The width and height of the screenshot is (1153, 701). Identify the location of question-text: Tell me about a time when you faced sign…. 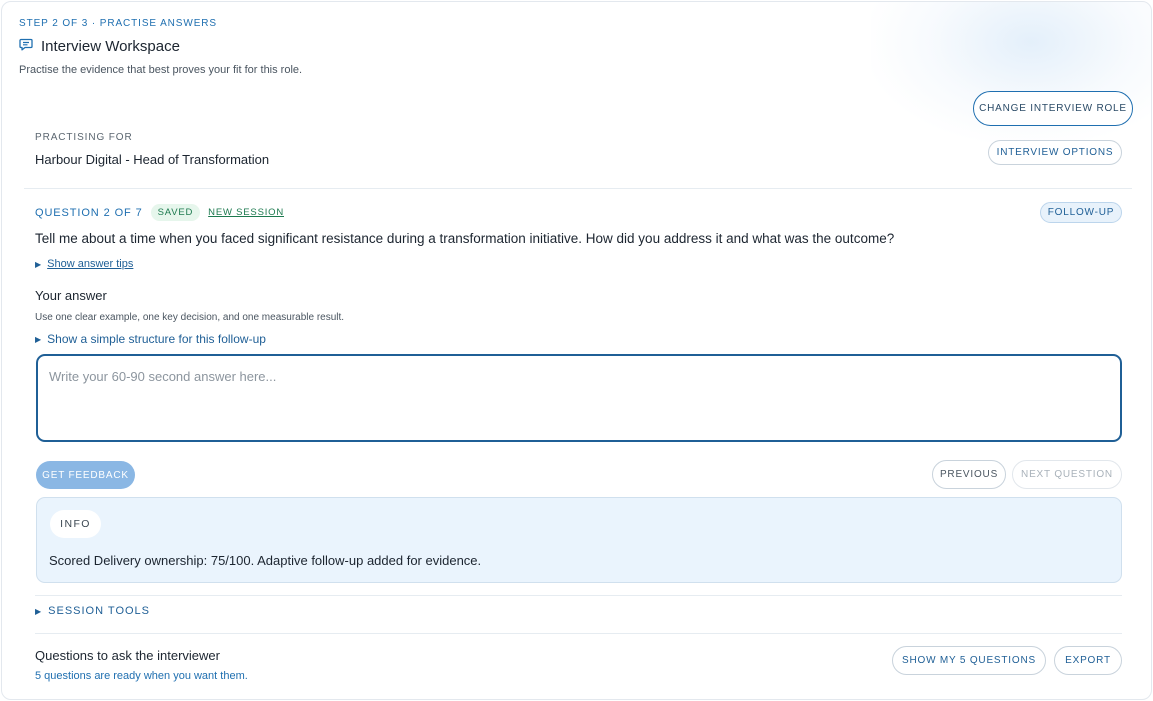
(465, 238).